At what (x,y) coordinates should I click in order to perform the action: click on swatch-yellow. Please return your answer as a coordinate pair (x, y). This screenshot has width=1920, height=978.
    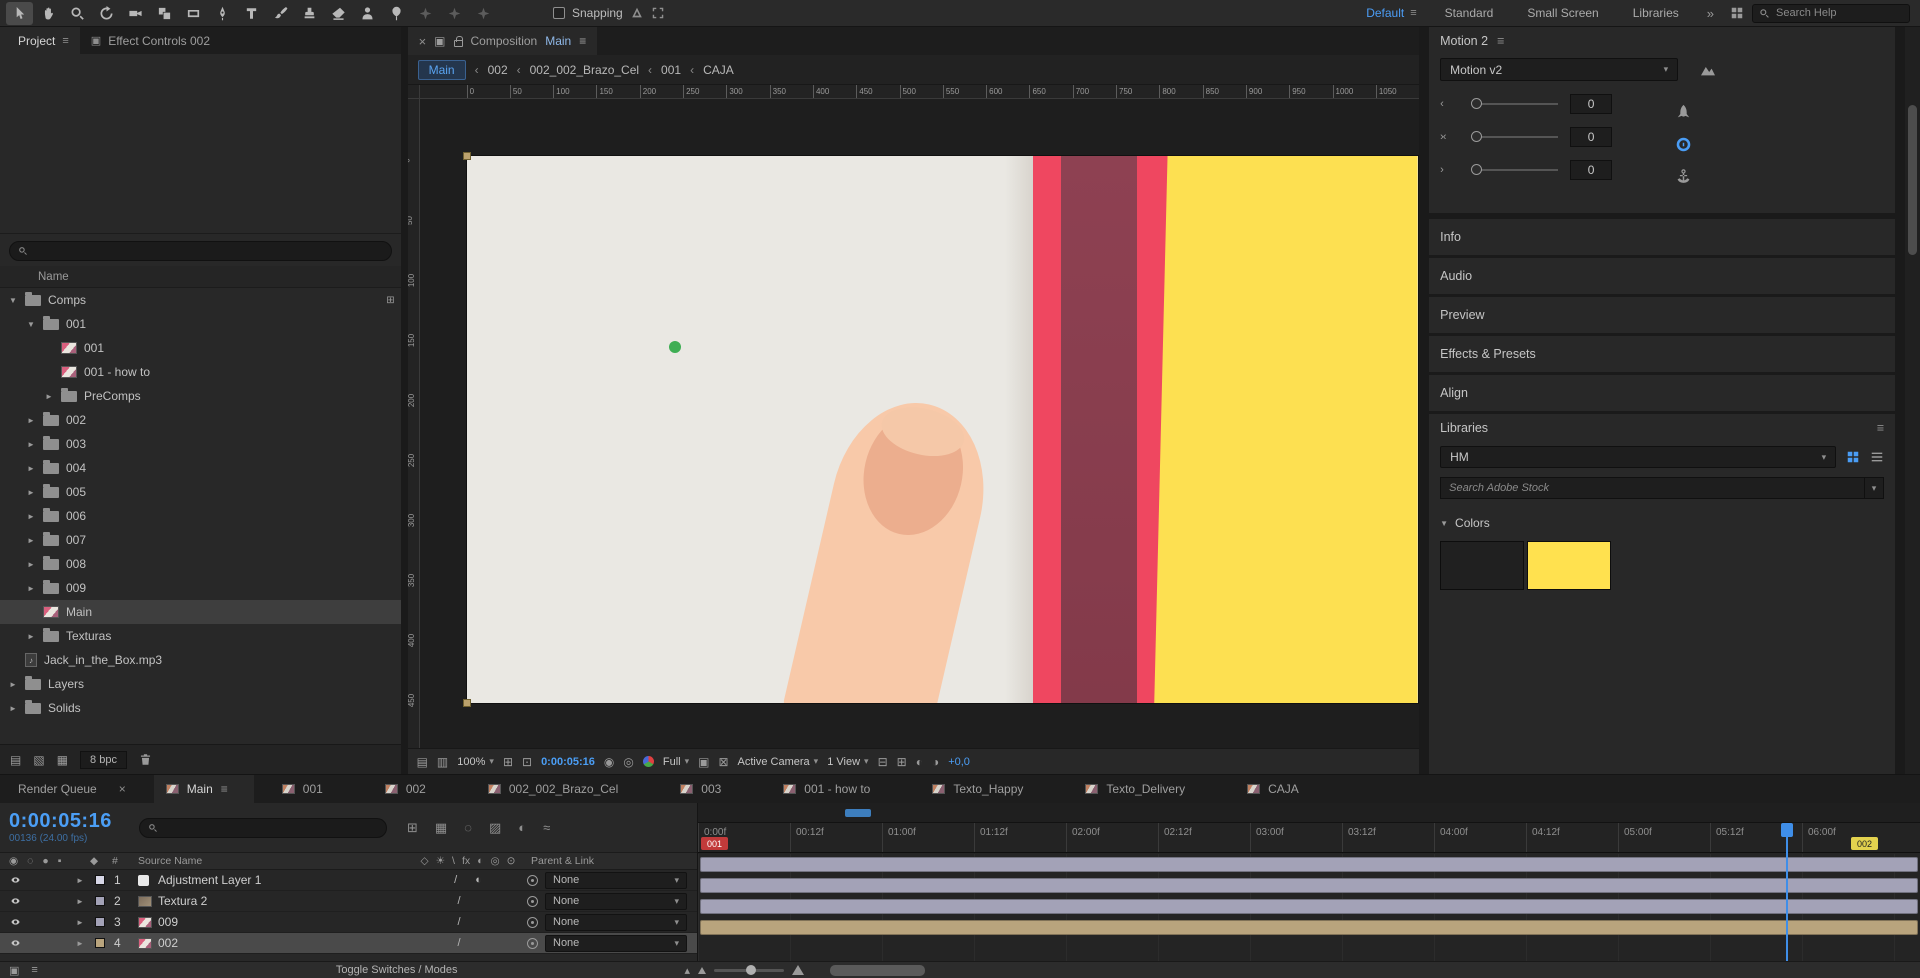
    Looking at the image, I should click on (1569, 565).